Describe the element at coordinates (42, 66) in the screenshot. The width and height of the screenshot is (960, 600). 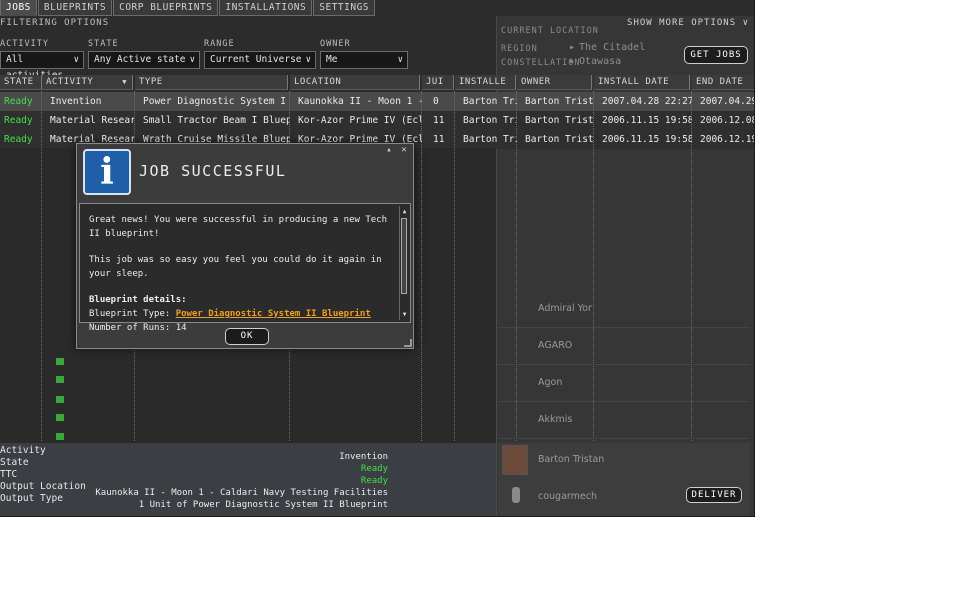
I see `activity-select: All activities ∨` at that location.